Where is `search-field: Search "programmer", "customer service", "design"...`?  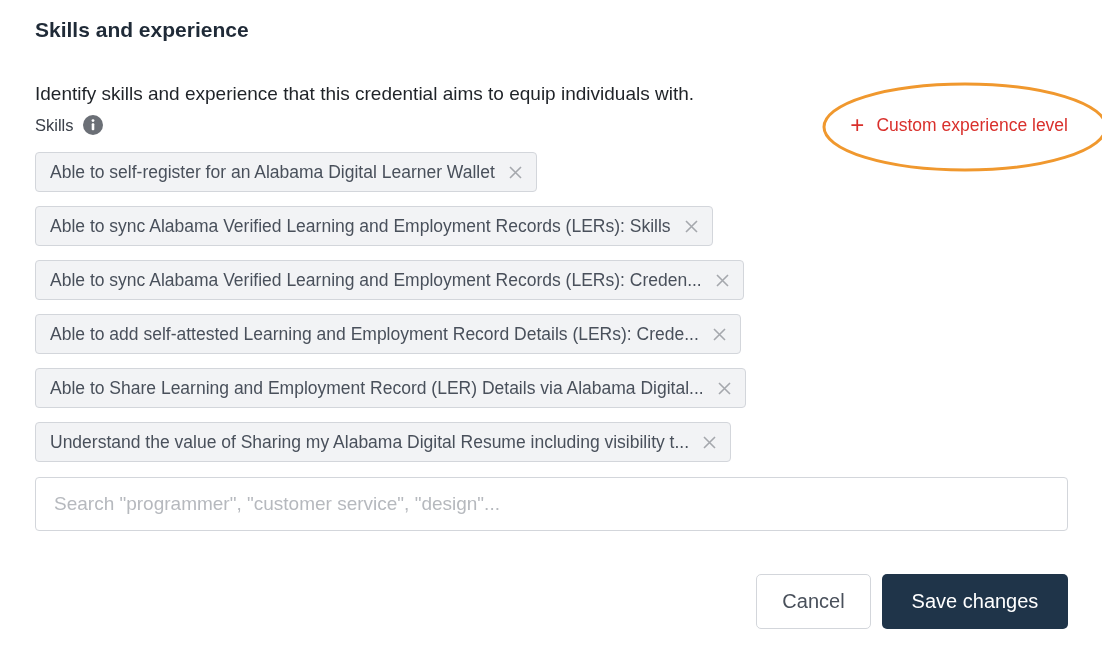
search-field: Search "programmer", "customer service", "design"... is located at coordinates (551, 504).